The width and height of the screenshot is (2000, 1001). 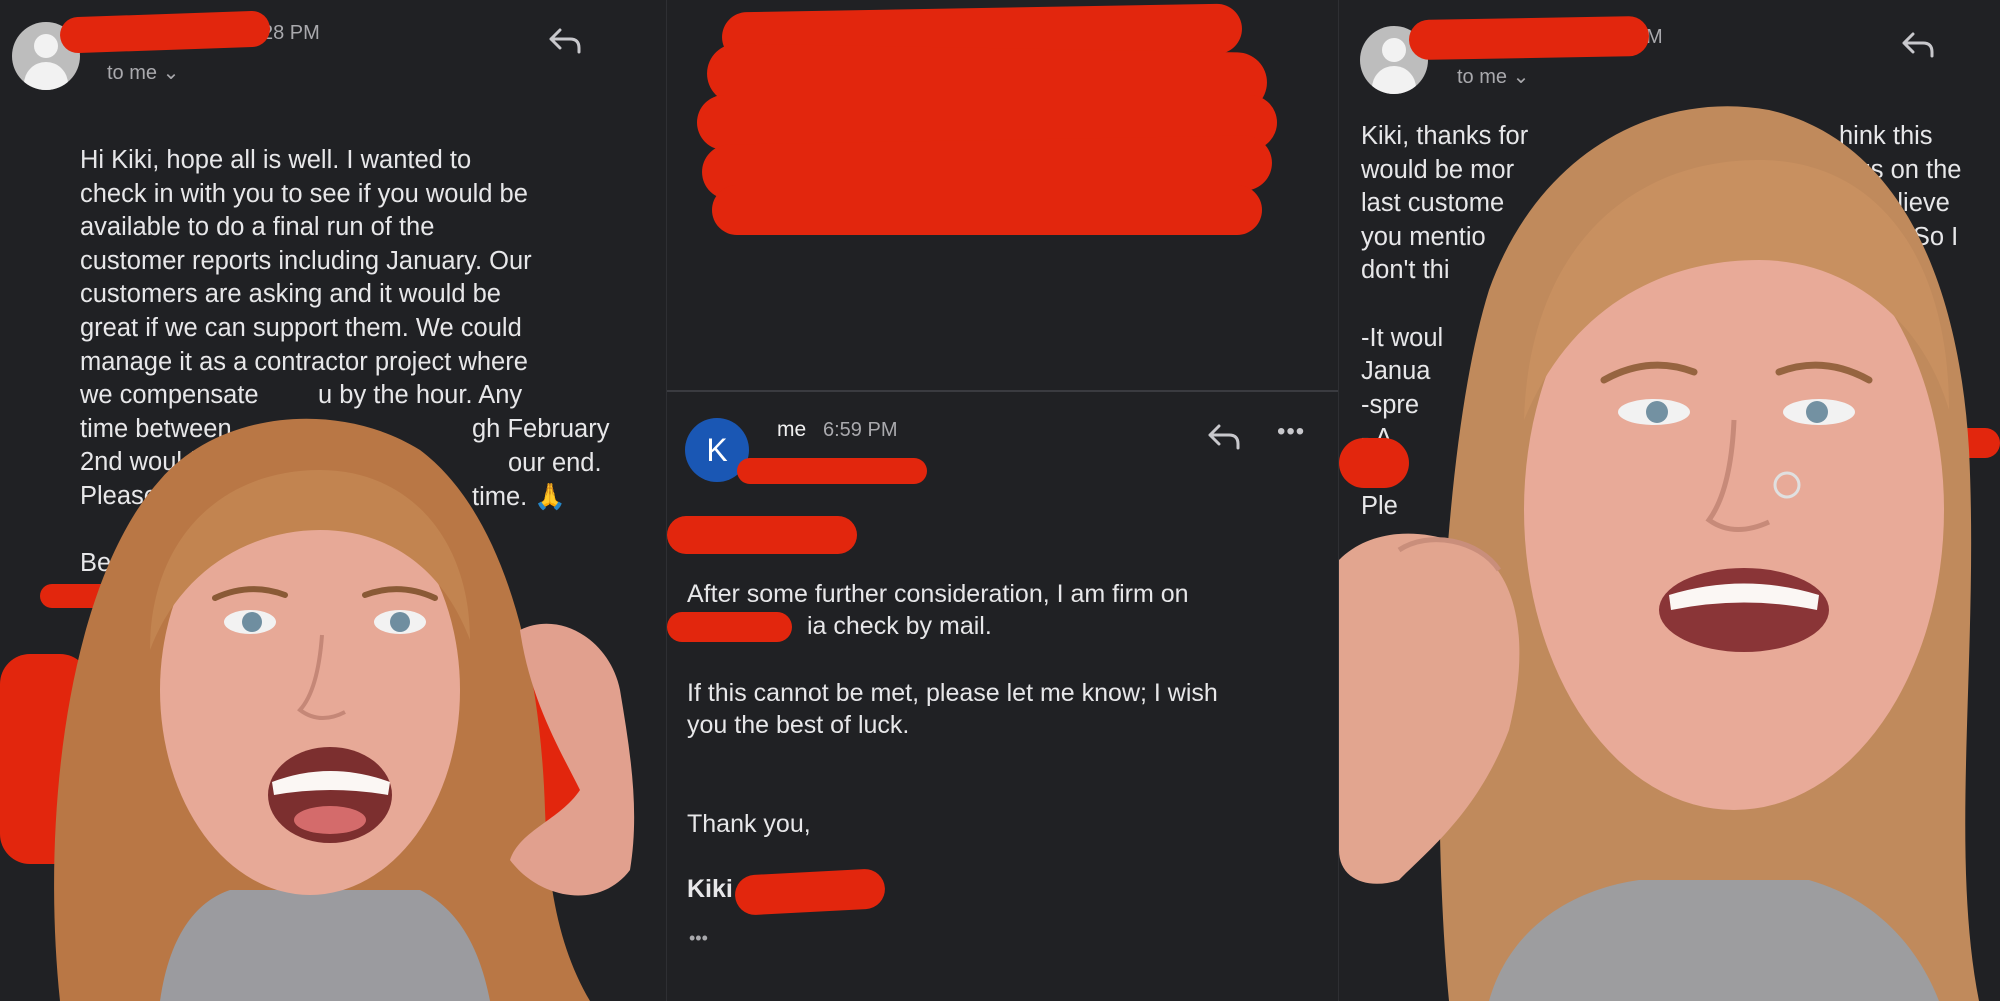 What do you see at coordinates (710, 889) in the screenshot?
I see `message-signature: Kiki` at bounding box center [710, 889].